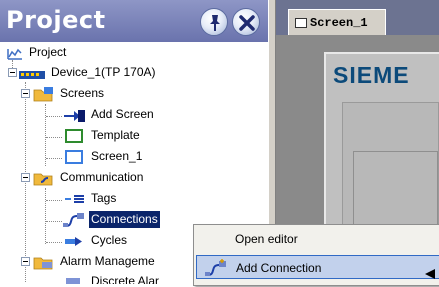 This screenshot has width=439, height=287. Describe the element at coordinates (431, 275) in the screenshot. I see `mouse-pointer-icon` at that location.